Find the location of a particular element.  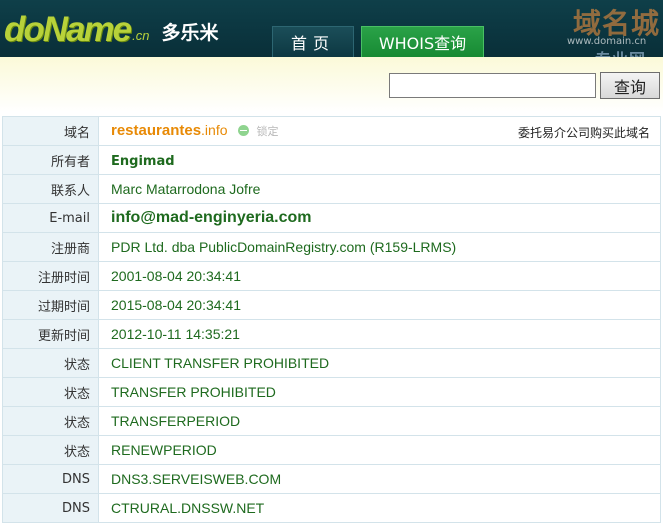

domain-cell: restaurantes.info 锁定 委托易介公司购买此域名 is located at coordinates (379, 131).